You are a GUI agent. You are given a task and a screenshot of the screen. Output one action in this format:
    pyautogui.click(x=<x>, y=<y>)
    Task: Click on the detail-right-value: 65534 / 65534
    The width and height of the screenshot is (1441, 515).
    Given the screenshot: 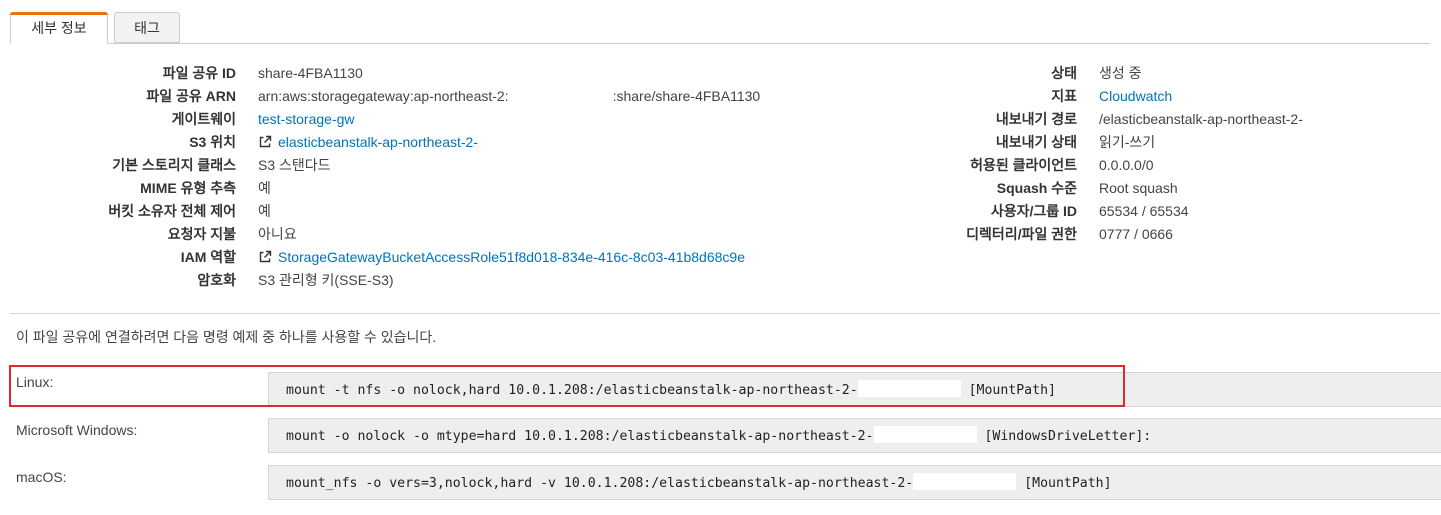 What is the action you would take?
    pyautogui.click(x=1144, y=211)
    